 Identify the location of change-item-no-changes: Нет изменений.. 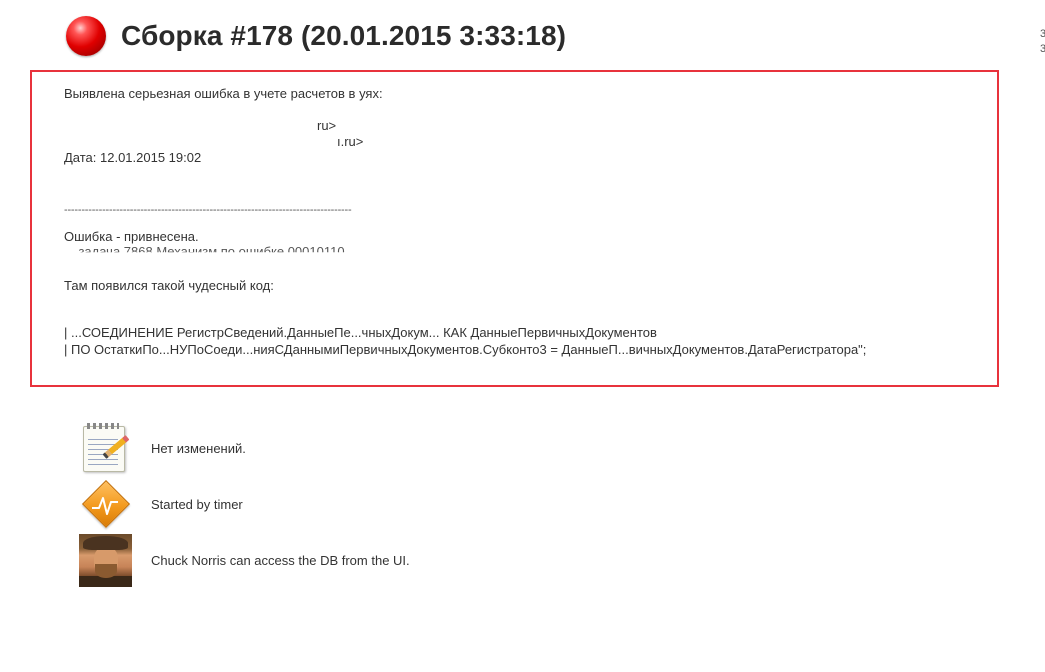
(162, 448).